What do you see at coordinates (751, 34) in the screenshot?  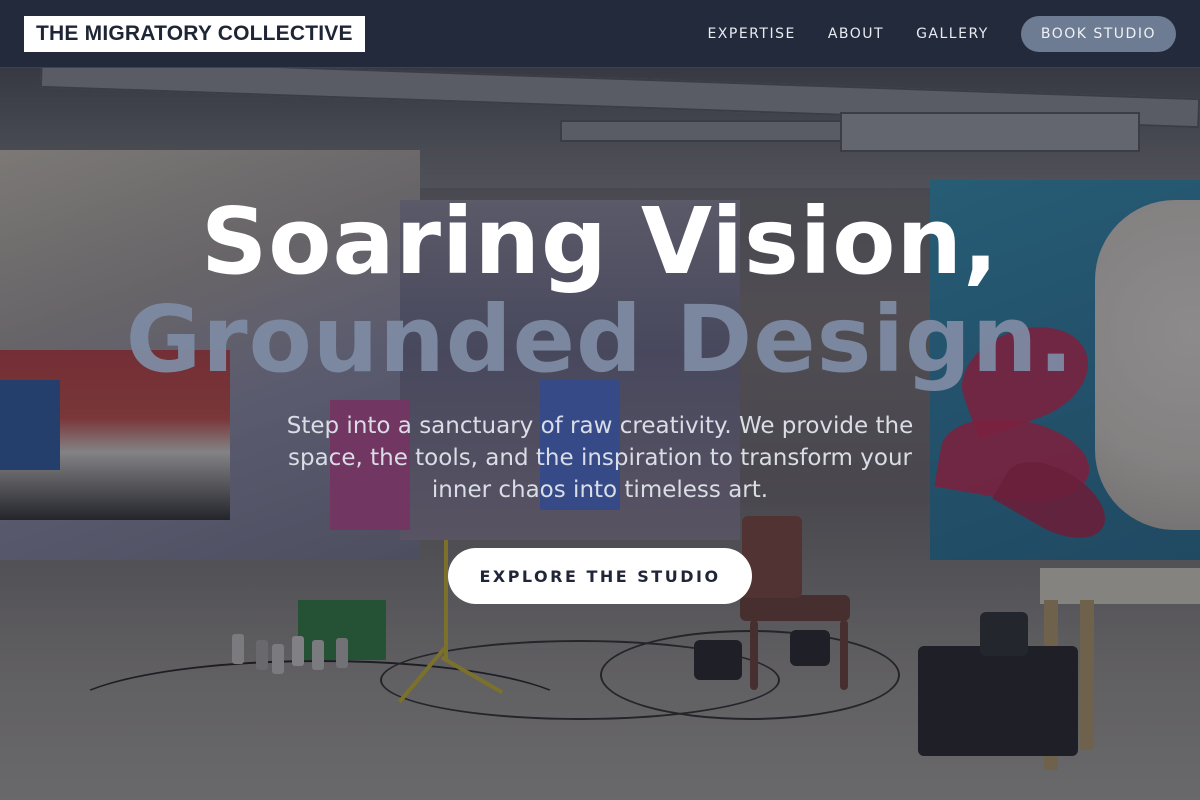 I see `nav-link-expertise: EXPERTISE` at bounding box center [751, 34].